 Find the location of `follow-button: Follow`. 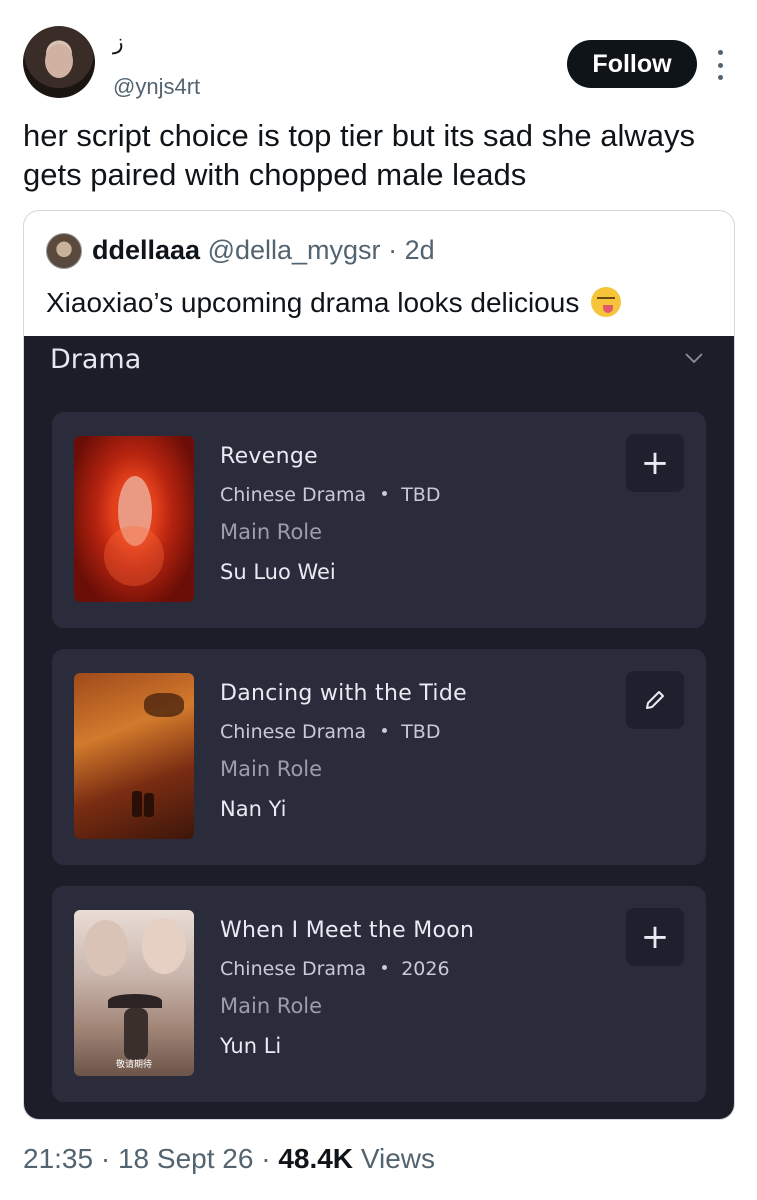

follow-button: Follow is located at coordinates (632, 64).